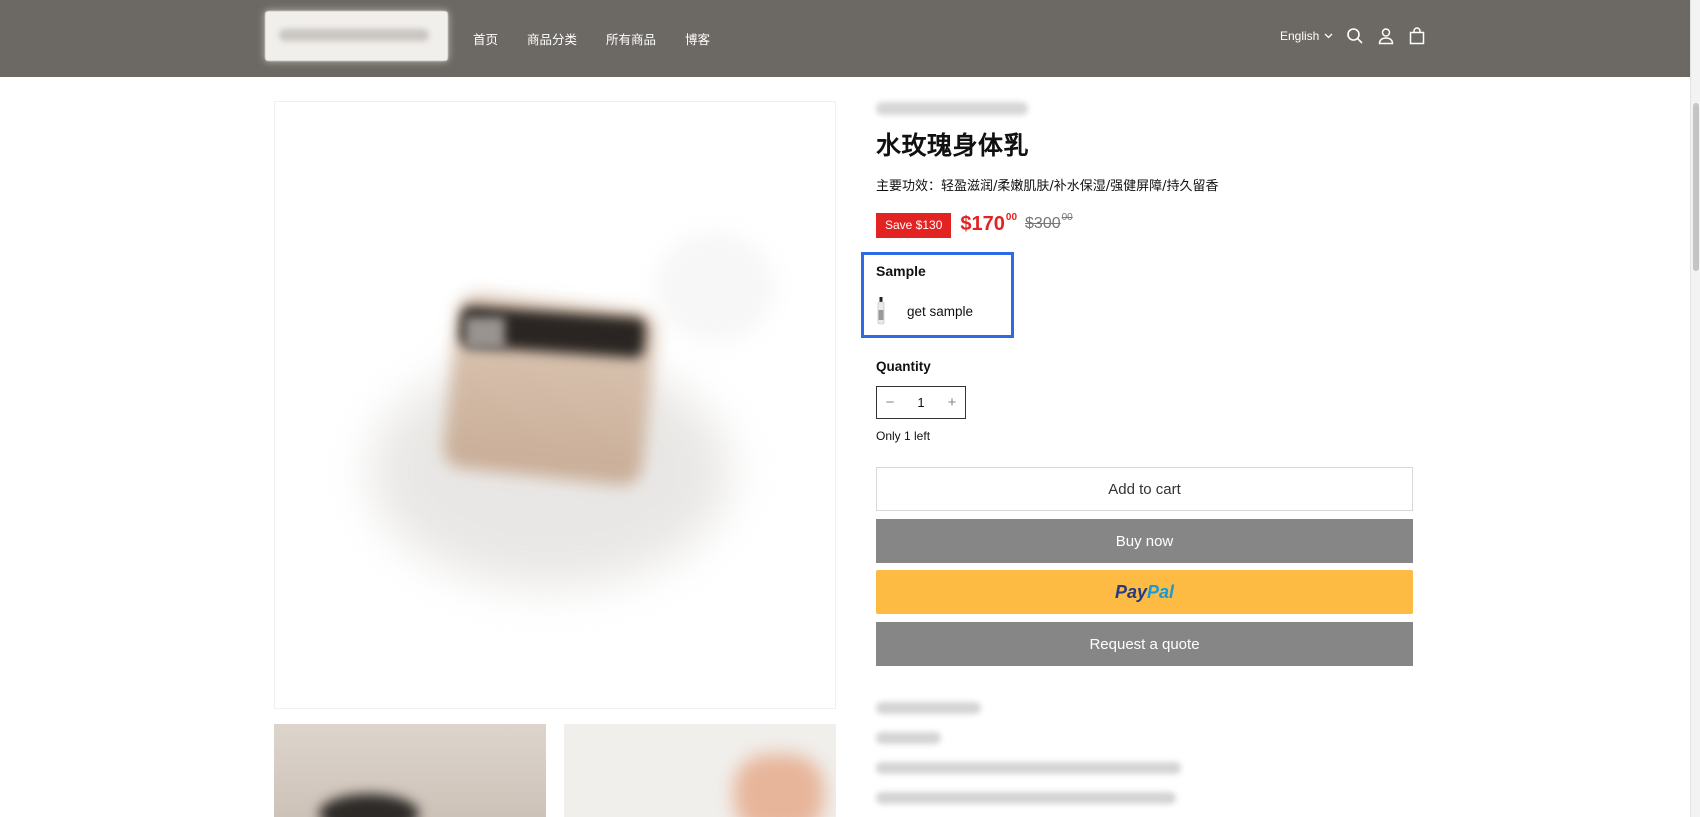 This screenshot has width=1700, height=817. I want to click on scrollbar-thumb, so click(1696, 187).